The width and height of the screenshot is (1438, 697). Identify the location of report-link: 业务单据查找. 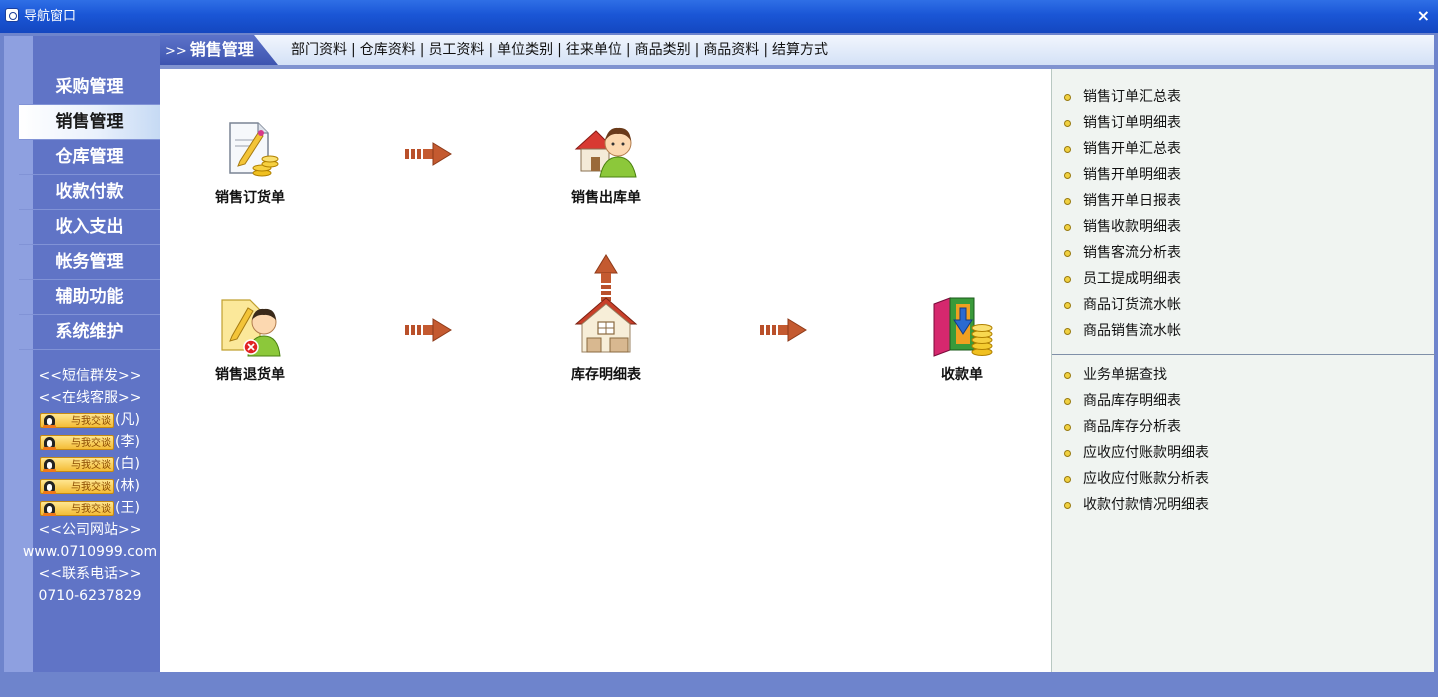
(1243, 375).